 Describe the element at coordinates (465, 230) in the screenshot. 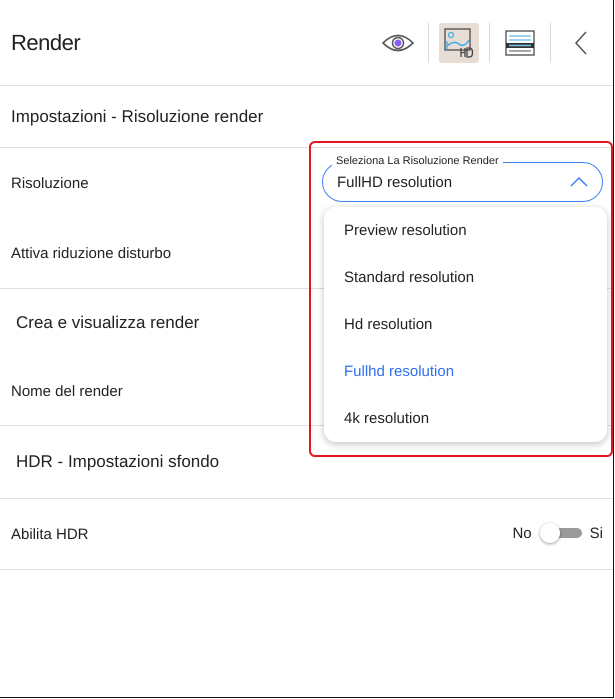

I see `dropdown-option: Preview resolution` at that location.